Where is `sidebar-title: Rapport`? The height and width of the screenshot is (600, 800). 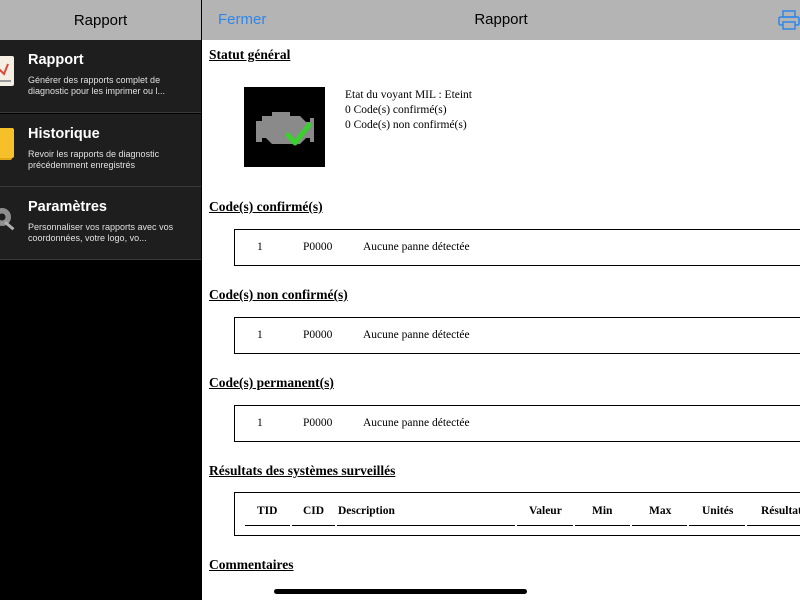 sidebar-title: Rapport is located at coordinates (100, 20).